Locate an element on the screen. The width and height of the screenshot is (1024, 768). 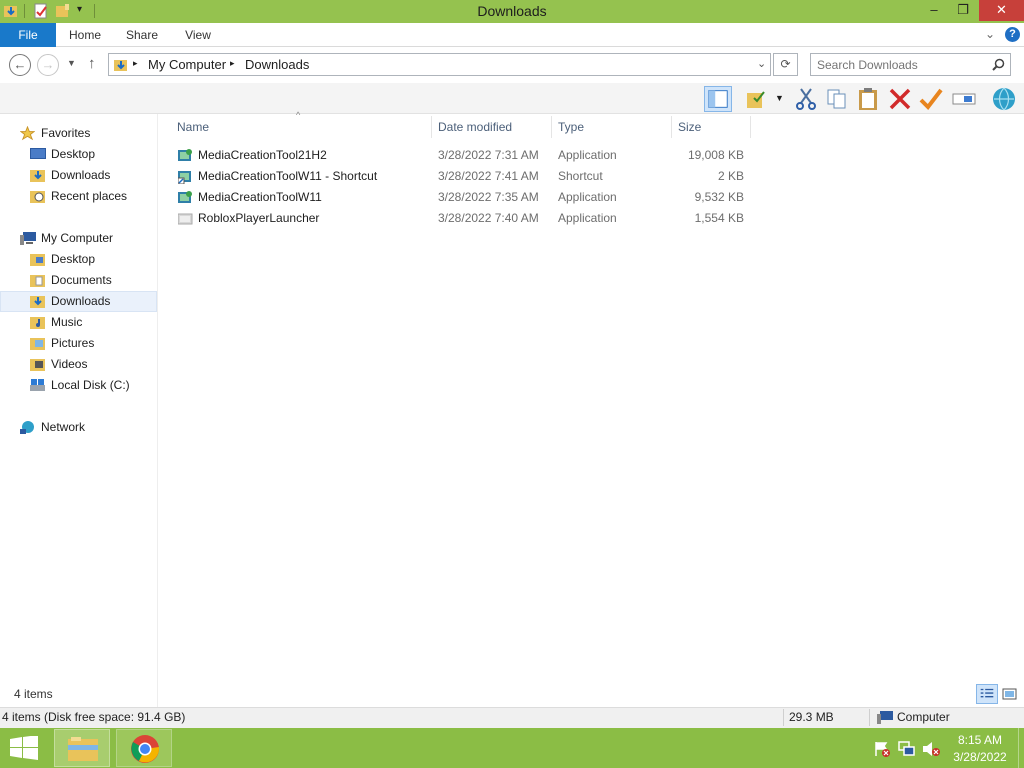
windows-start-icon is located at coordinates (24, 748).